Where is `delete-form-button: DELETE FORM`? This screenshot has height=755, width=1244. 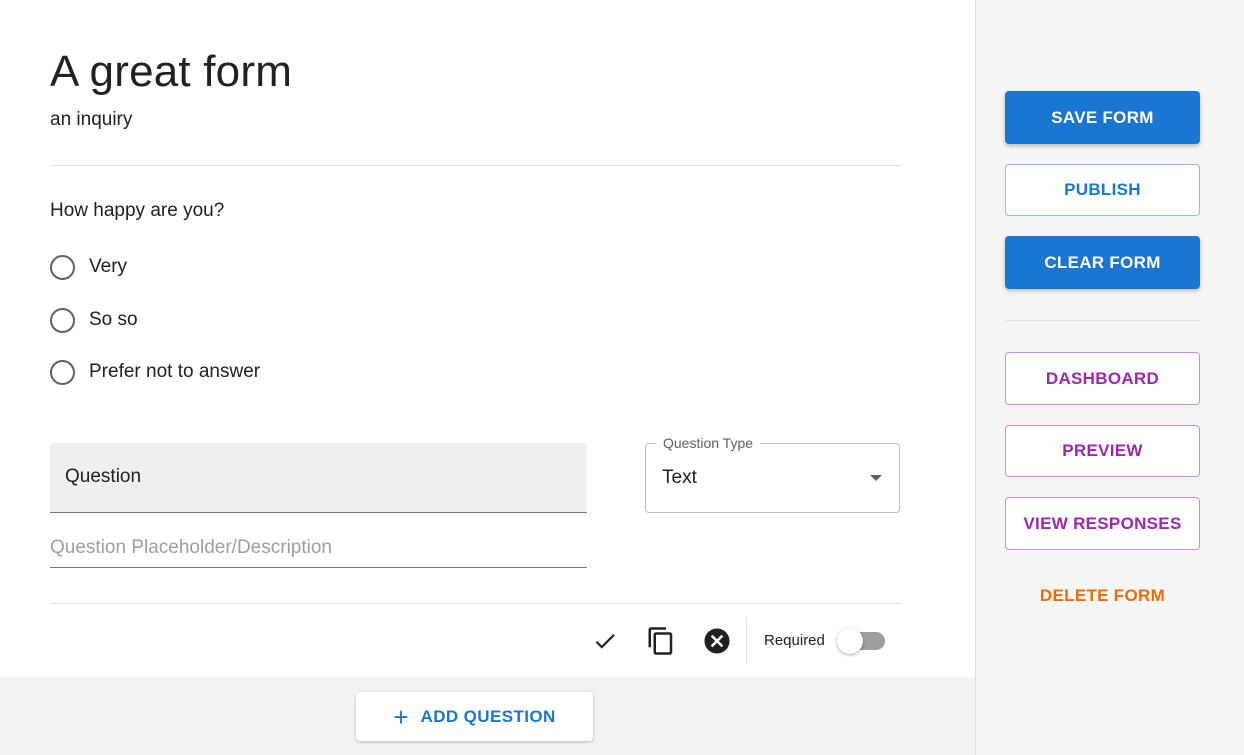
delete-form-button: DELETE FORM is located at coordinates (1102, 595).